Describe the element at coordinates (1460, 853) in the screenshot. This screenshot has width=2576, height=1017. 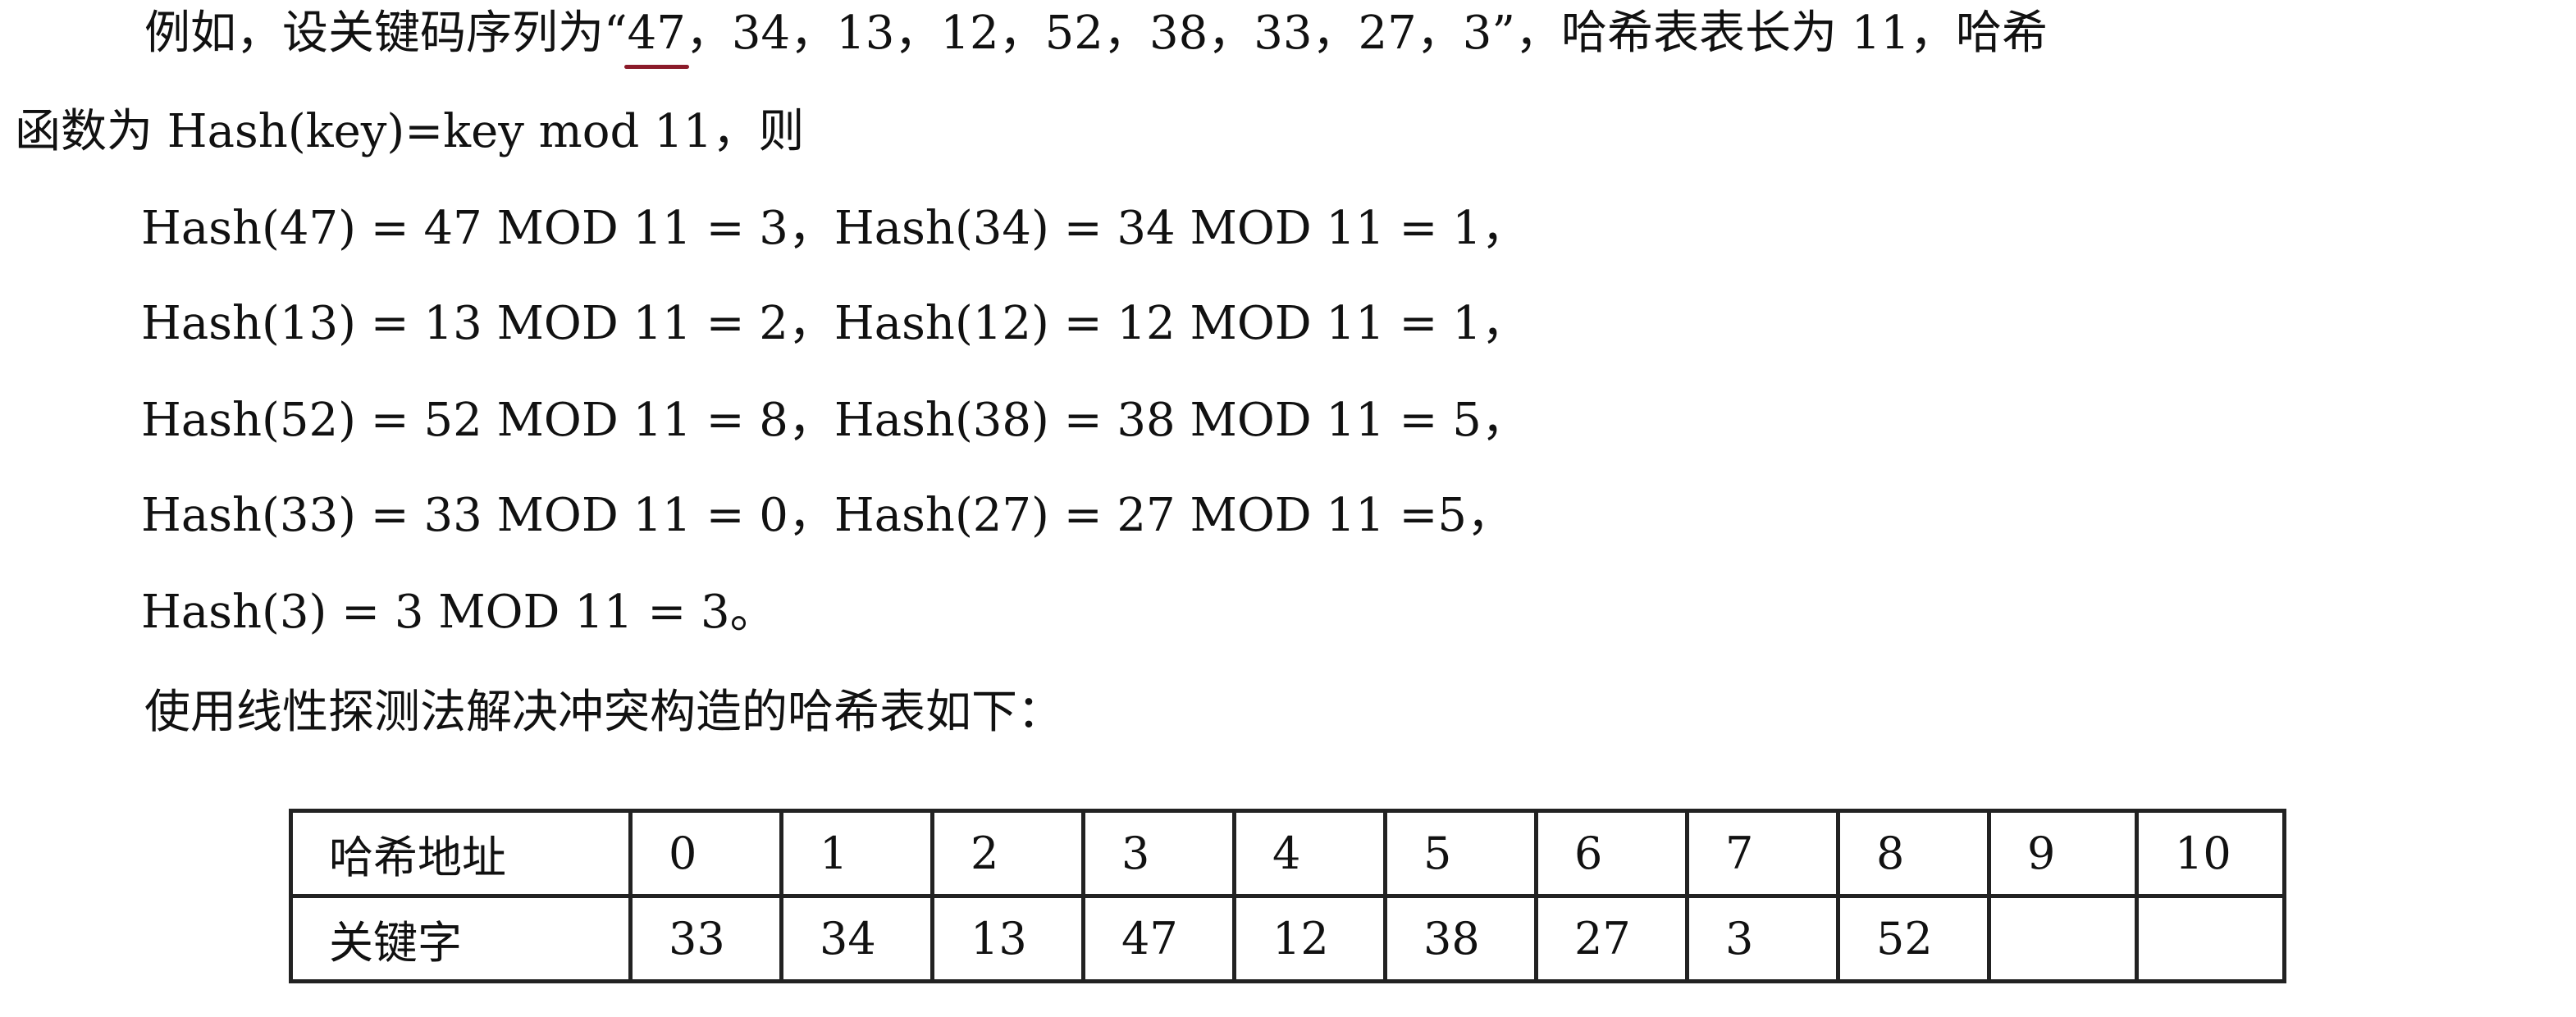
I see `address-cell-5: 5` at that location.